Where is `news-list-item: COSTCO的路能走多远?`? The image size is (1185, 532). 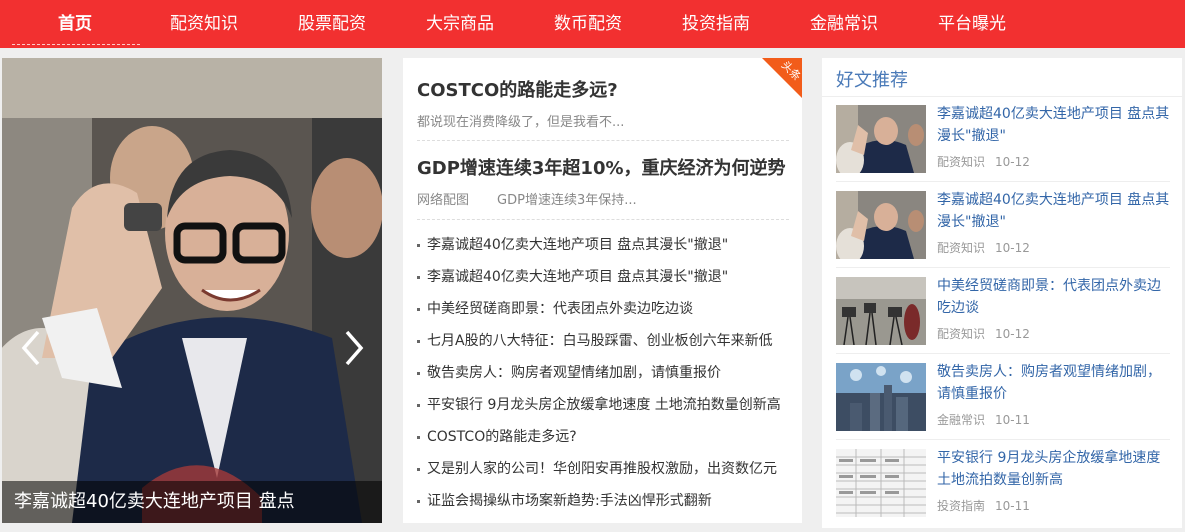
news-list-item: COSTCO的路能走多远? is located at coordinates (604, 440).